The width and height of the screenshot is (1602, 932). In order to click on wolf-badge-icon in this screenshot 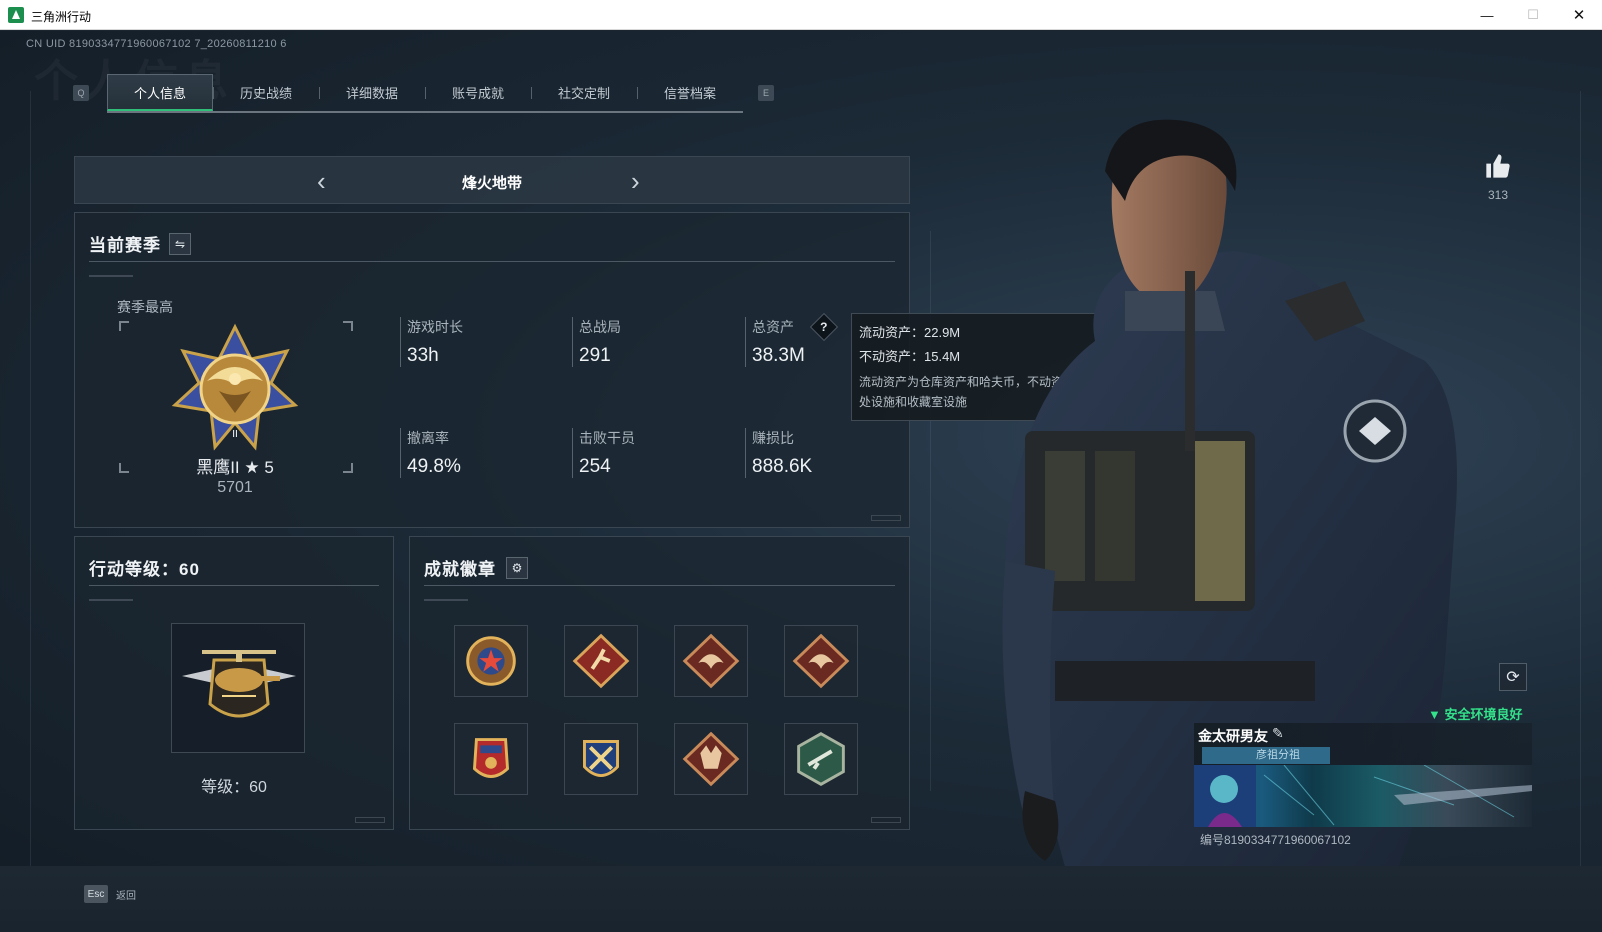, I will do `click(711, 759)`.